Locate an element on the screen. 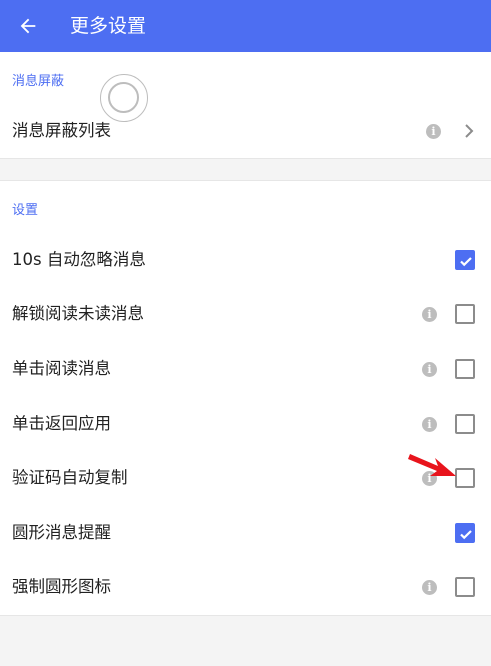 Image resolution: width=491 pixels, height=666 pixels. row-label: 强制圆形图标 is located at coordinates (61, 586).